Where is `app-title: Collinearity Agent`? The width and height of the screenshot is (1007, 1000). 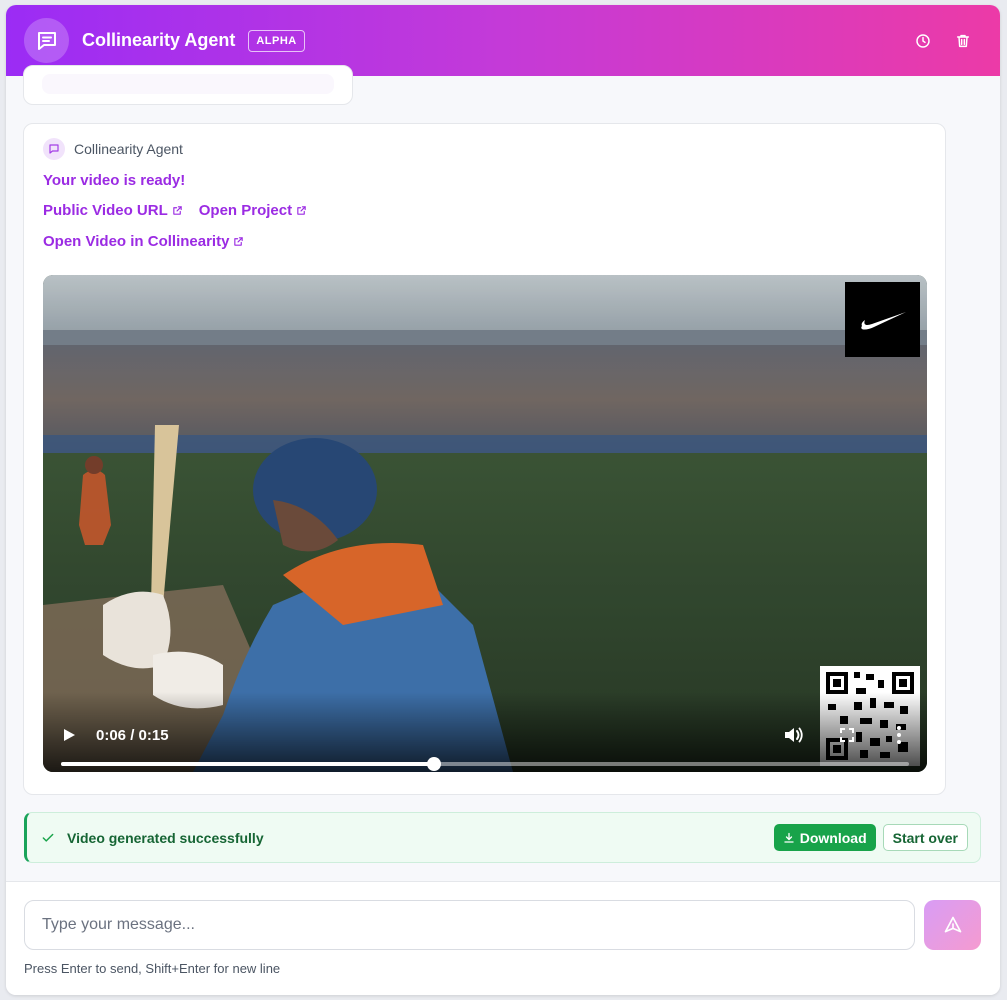
app-title: Collinearity Agent is located at coordinates (159, 40).